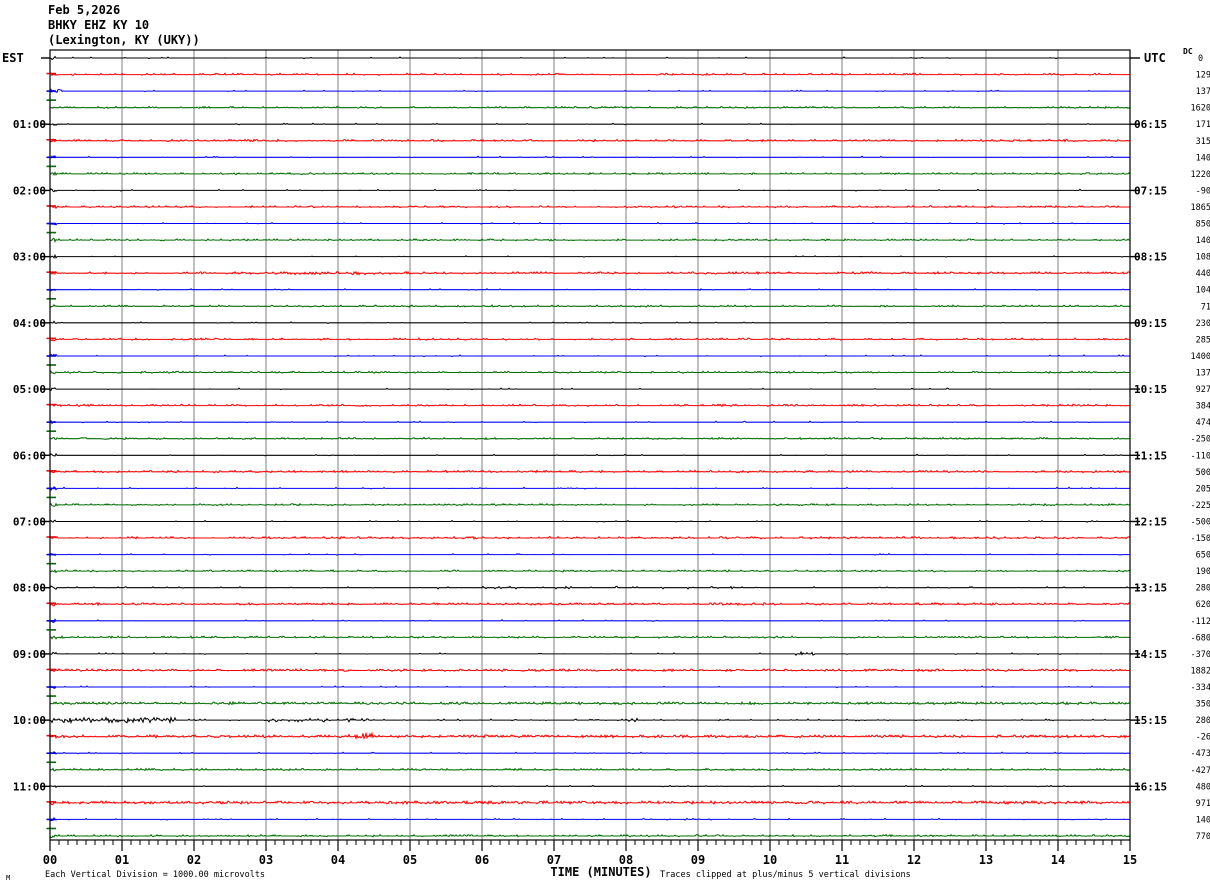 Image resolution: width=1210 pixels, height=886 pixels. I want to click on dc-value: 171, so click(1203, 125).